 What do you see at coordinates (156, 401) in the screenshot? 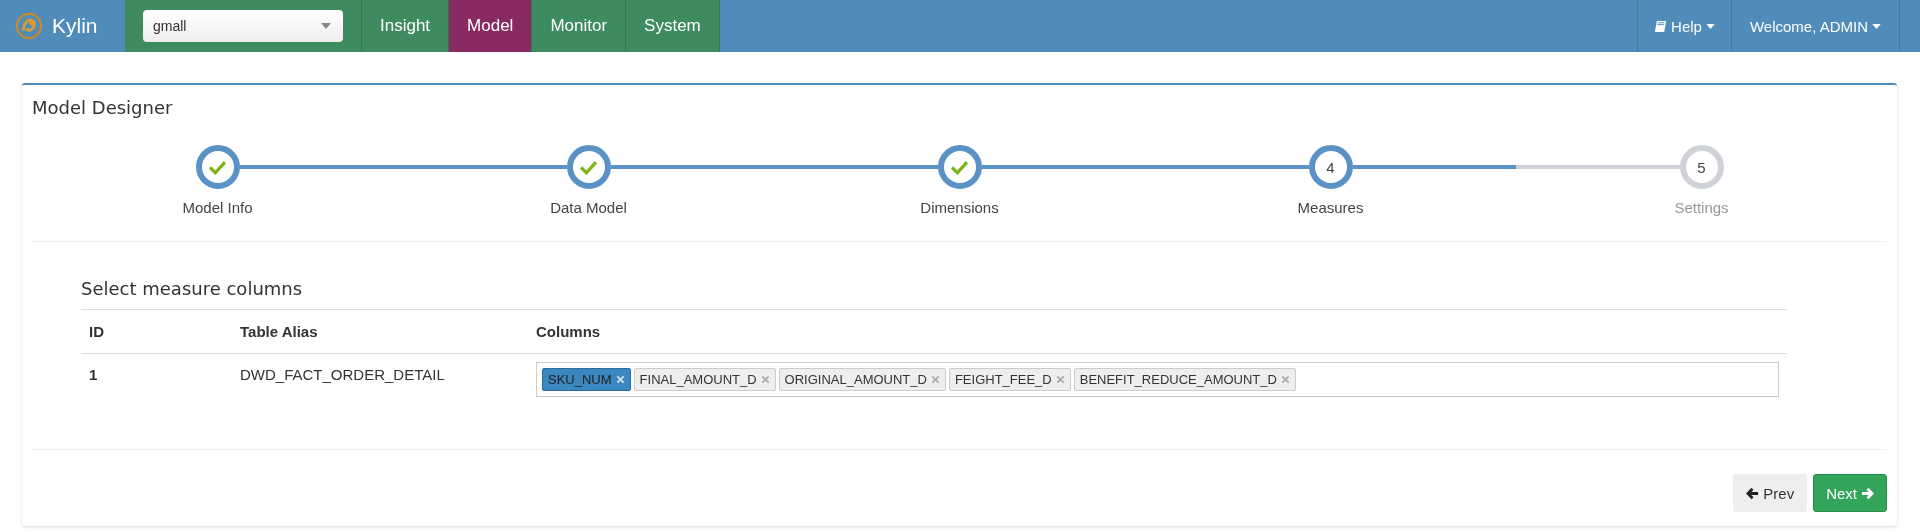
I see `table-cell: 1` at bounding box center [156, 401].